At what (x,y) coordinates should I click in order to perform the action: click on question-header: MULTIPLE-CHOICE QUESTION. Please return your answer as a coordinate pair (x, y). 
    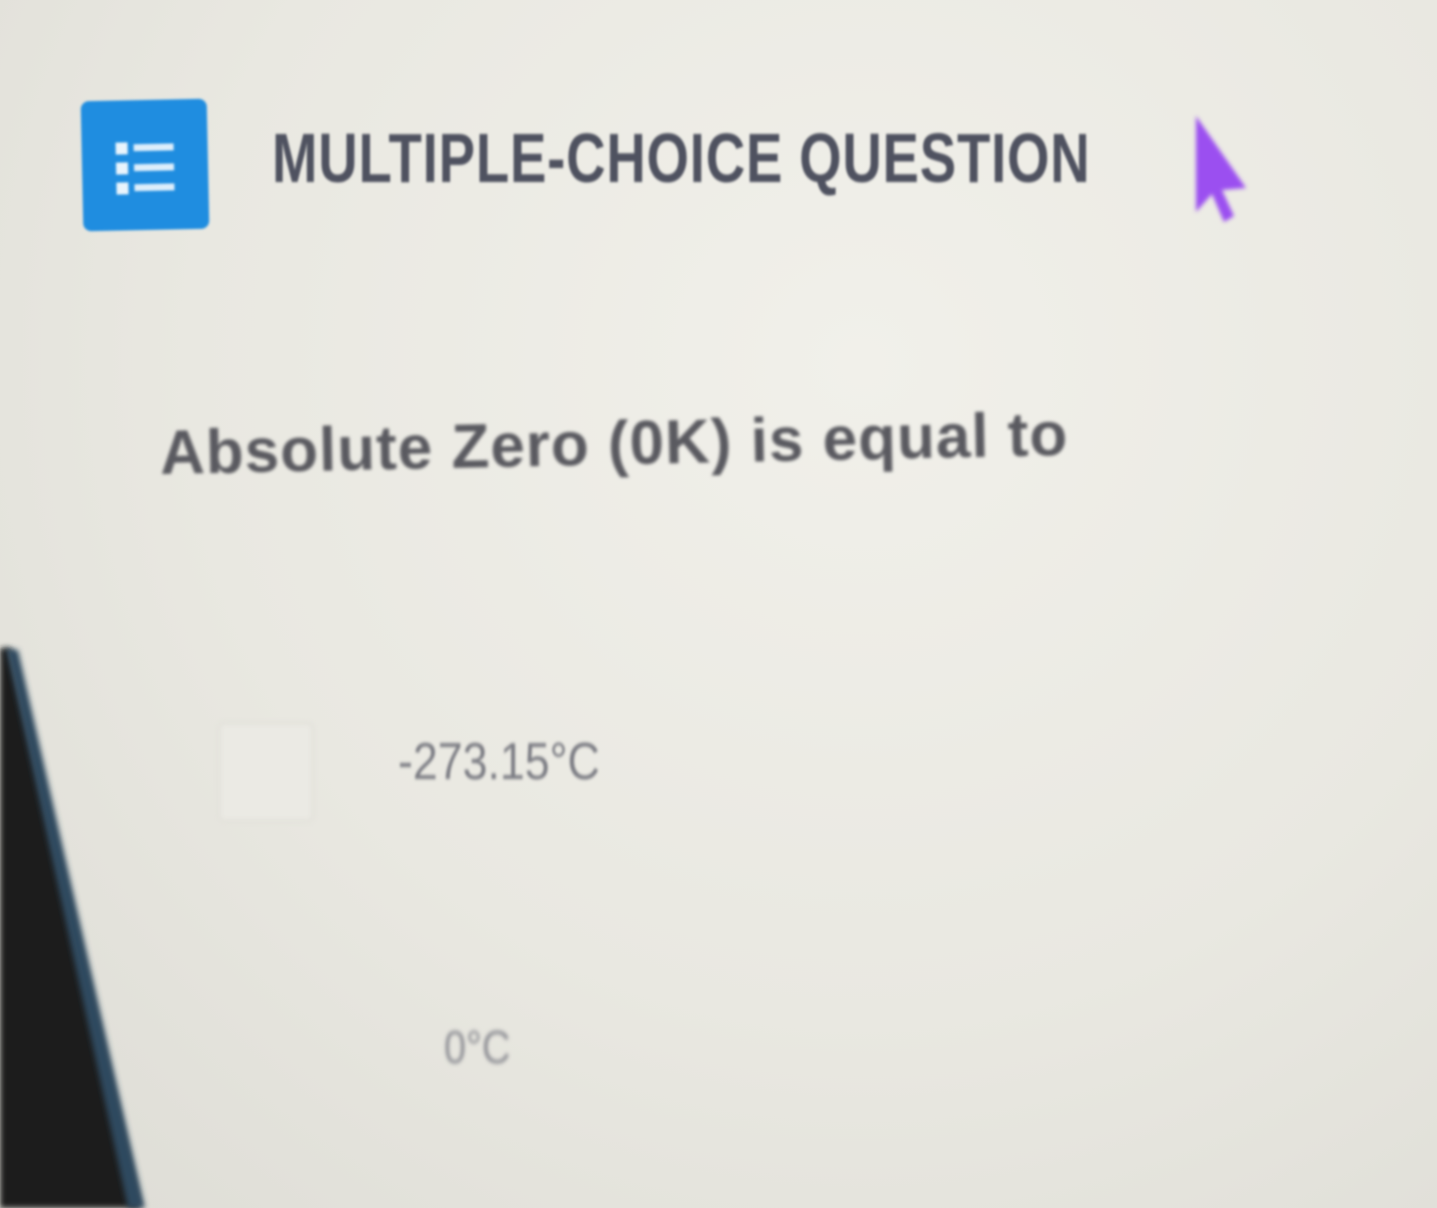
    Looking at the image, I should click on (631, 169).